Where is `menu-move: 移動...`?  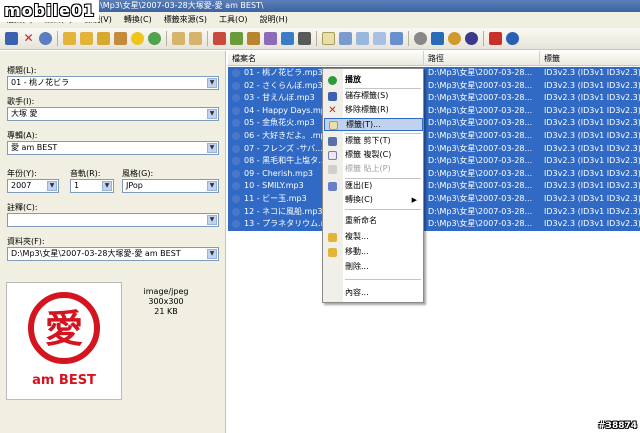
menu-move: 移動... is located at coordinates (373, 252).